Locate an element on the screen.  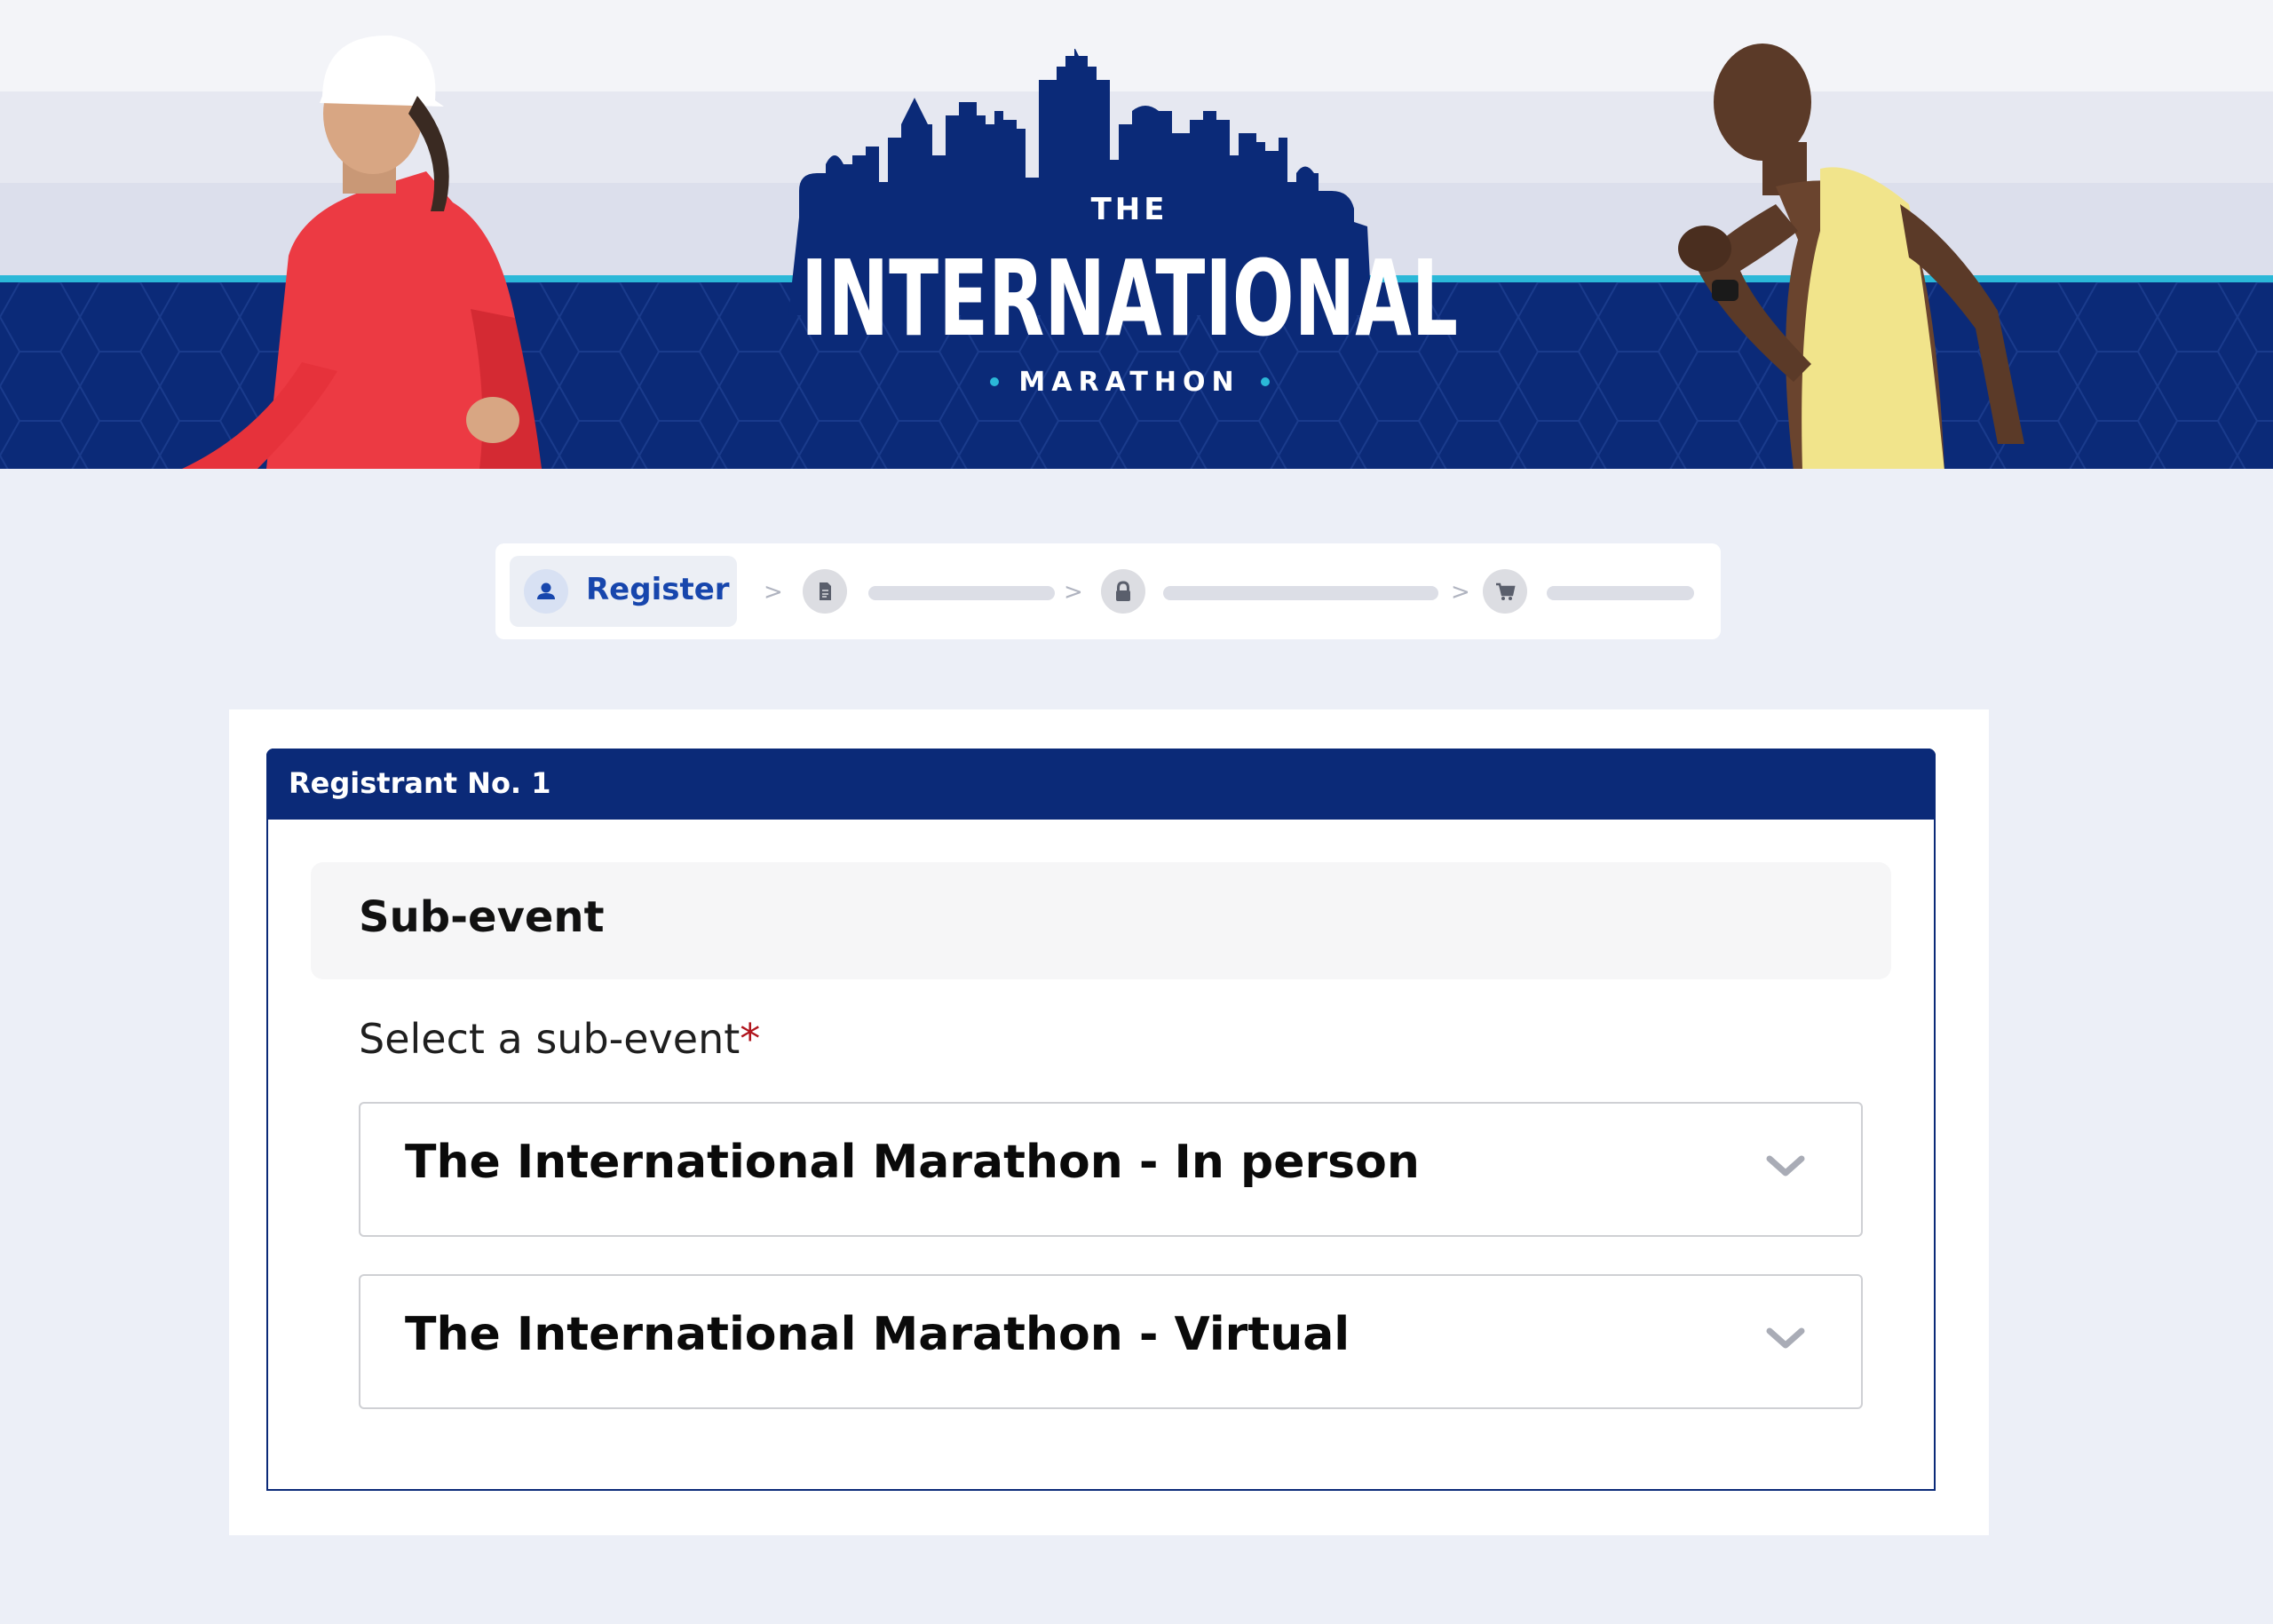
registrant-header: Registrant No. 1 is located at coordinates (1101, 784).